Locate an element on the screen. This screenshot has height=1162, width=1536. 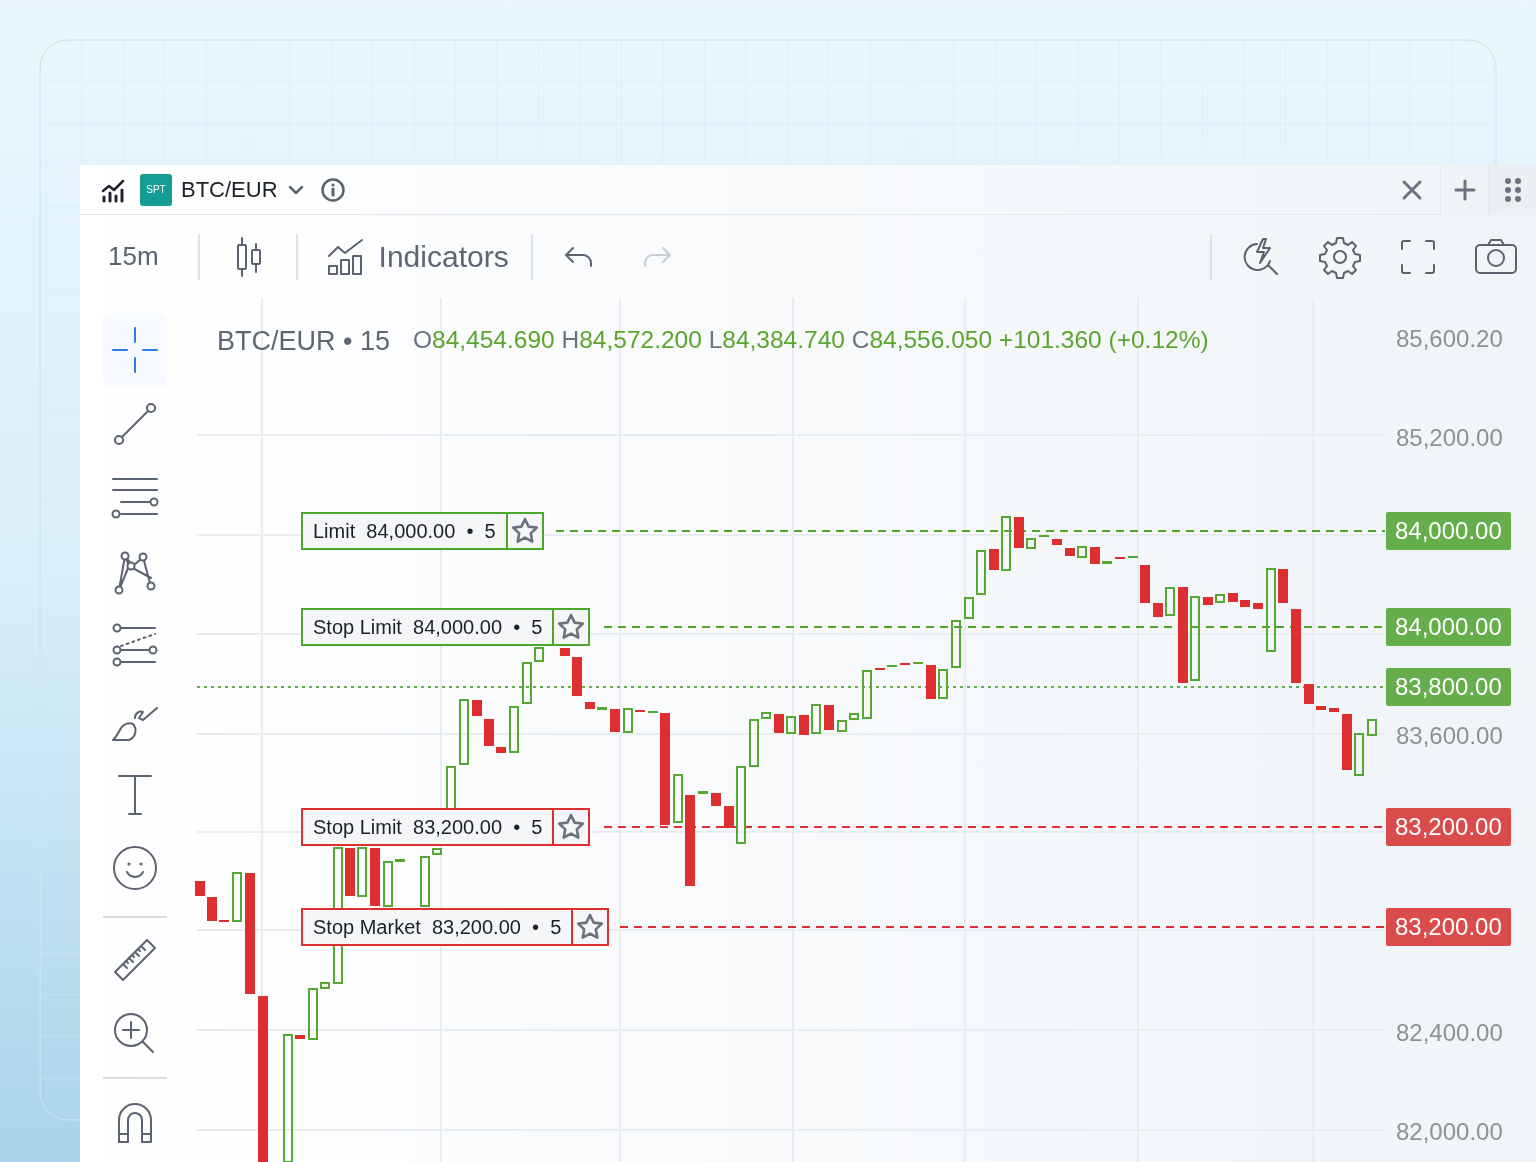
drawing-tool-button is located at coordinates (135, 350).